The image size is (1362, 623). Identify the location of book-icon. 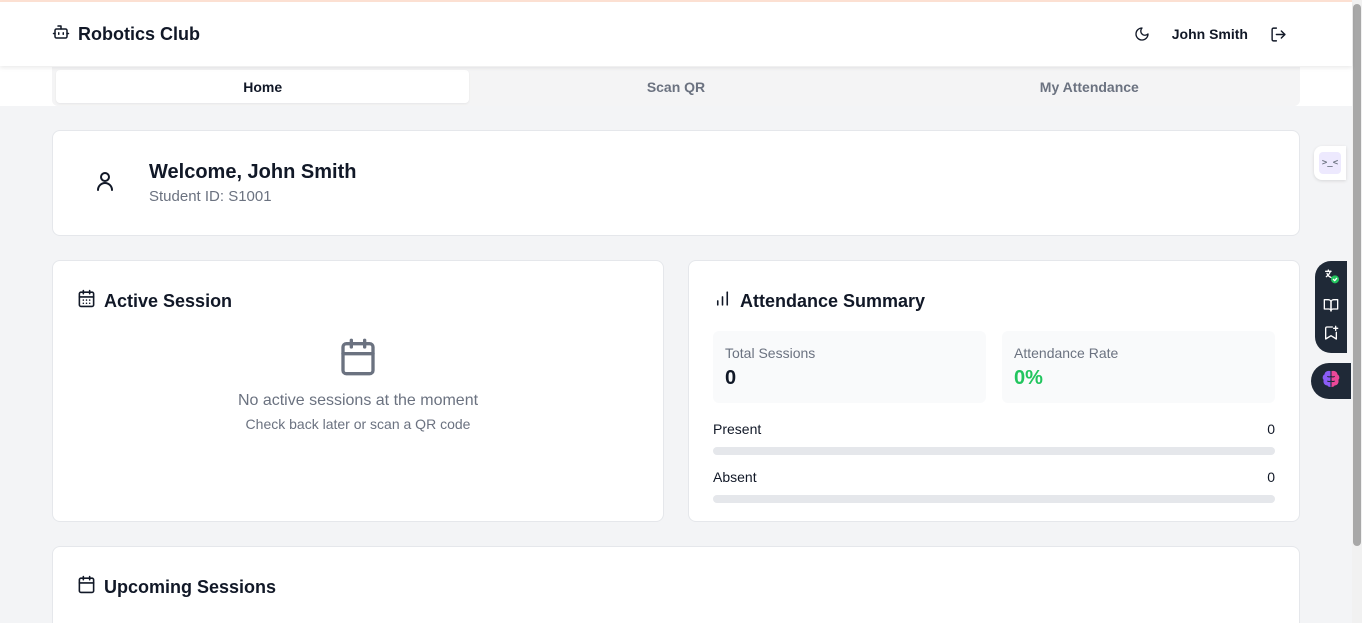
(1331, 307).